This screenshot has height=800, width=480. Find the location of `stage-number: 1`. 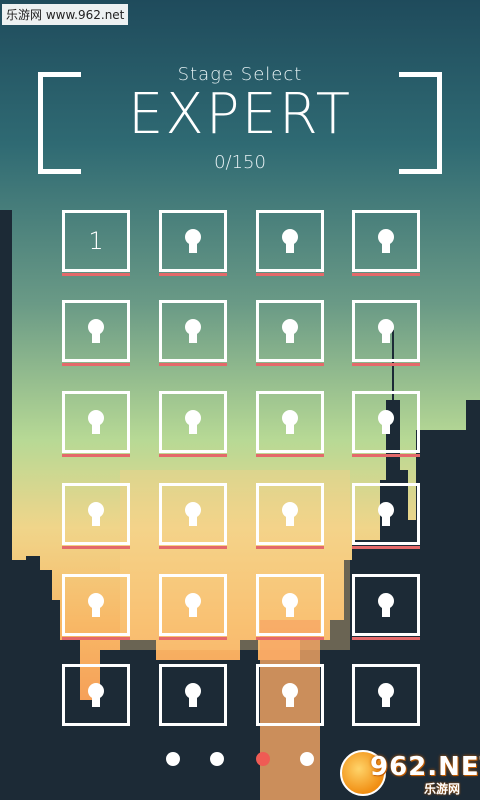

stage-number: 1 is located at coordinates (96, 241).